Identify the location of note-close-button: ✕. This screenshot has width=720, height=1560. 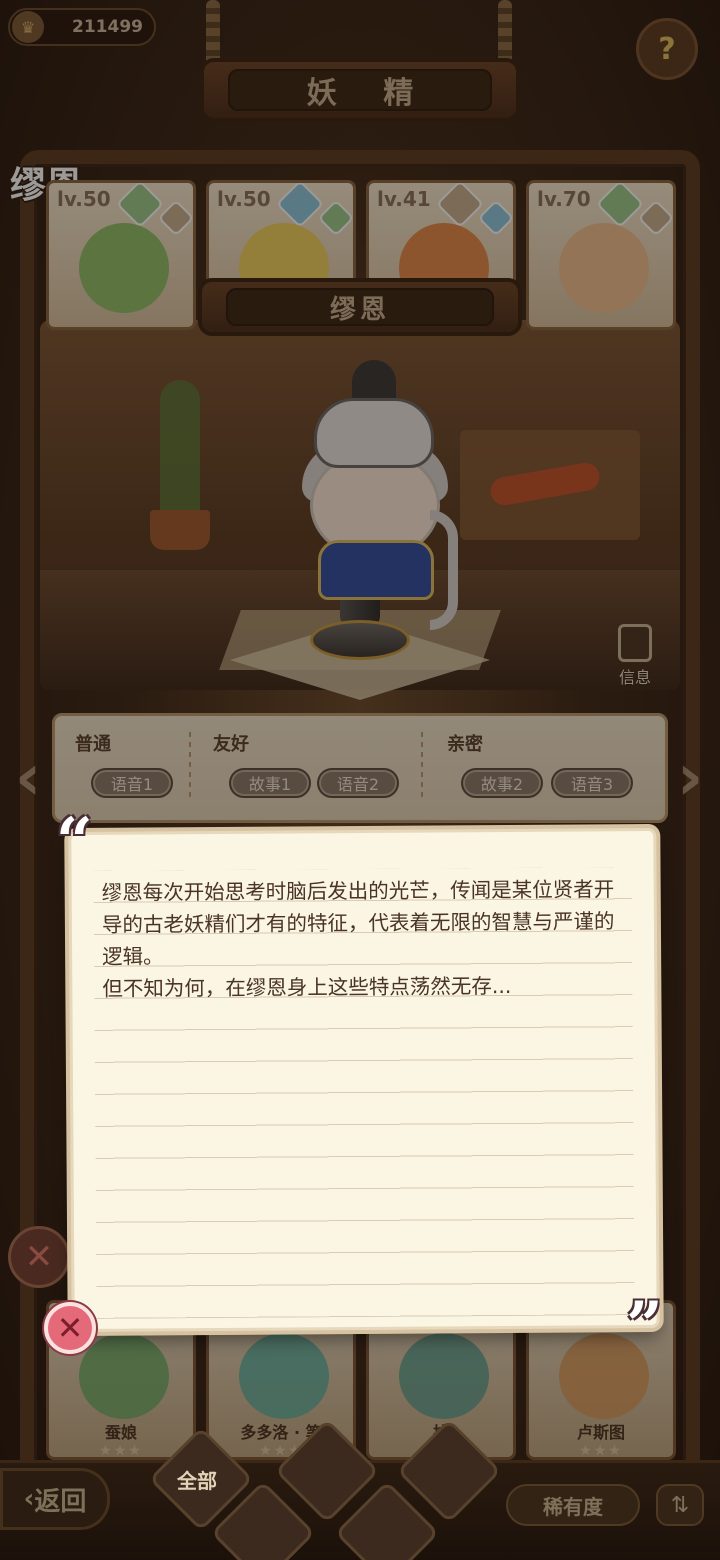
(70, 1328).